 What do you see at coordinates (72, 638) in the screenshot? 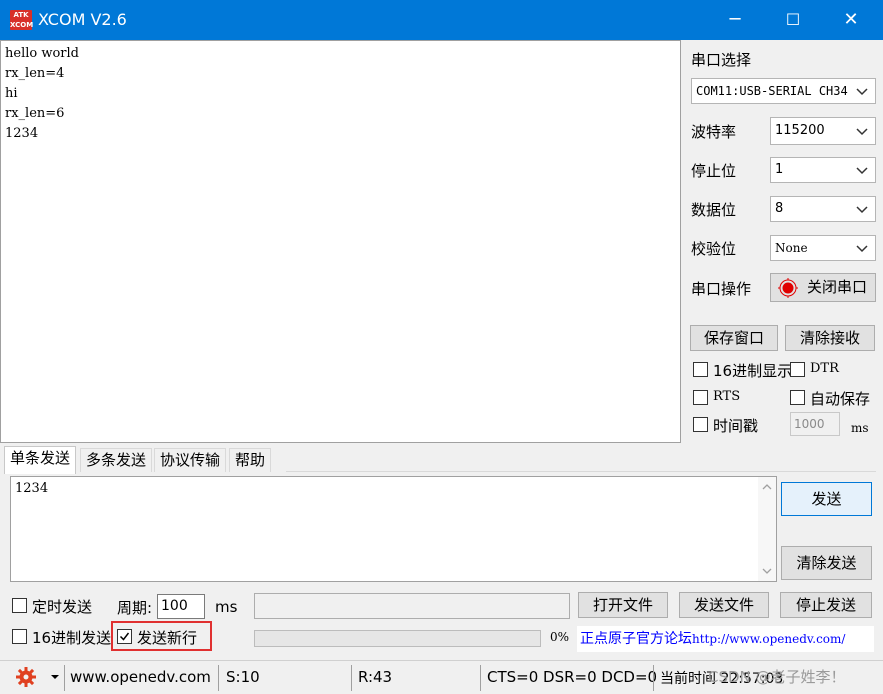
I see `hex-send-label: 16进制发送` at bounding box center [72, 638].